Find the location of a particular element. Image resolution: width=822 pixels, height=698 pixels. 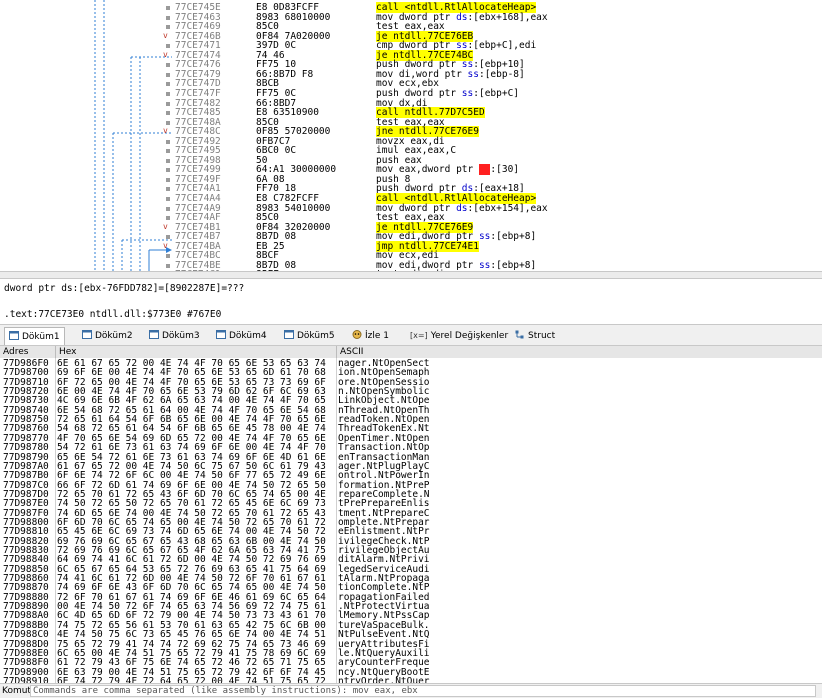

tab-dump3: Döküm3 is located at coordinates (174, 336).